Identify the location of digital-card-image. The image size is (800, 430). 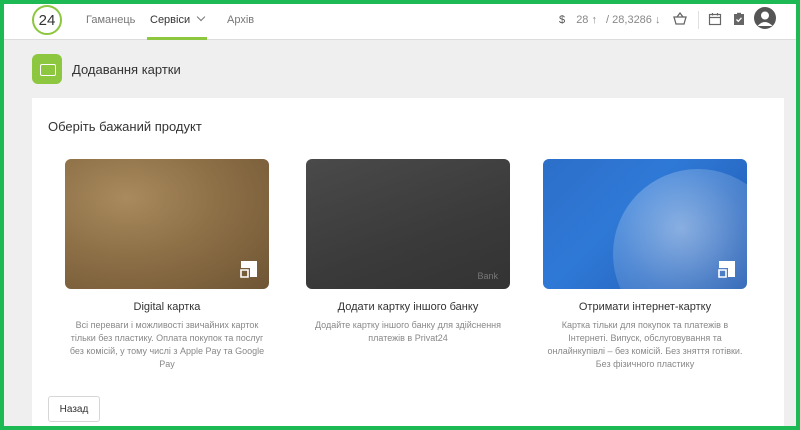
(167, 224).